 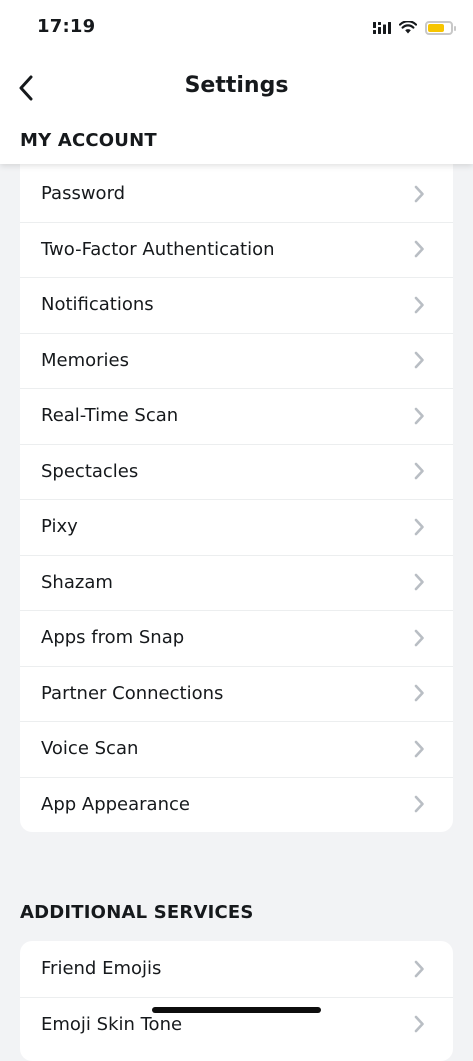 What do you see at coordinates (132, 693) in the screenshot?
I see `settings-item-label: Partner Connections` at bounding box center [132, 693].